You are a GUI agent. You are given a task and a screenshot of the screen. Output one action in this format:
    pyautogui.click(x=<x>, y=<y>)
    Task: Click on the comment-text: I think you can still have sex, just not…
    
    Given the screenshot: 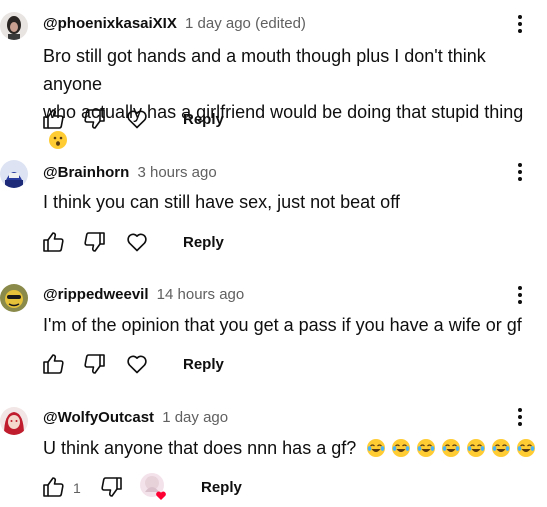 What is the action you would take?
    pyautogui.click(x=221, y=202)
    